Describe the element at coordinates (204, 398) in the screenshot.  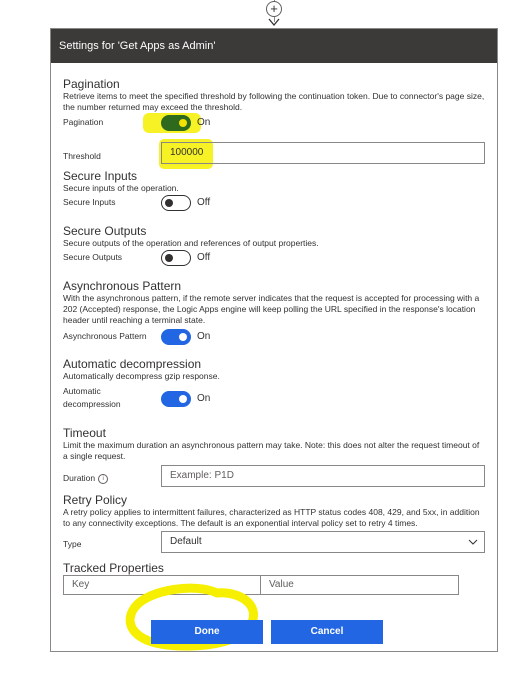
I see `decompression-state: On` at that location.